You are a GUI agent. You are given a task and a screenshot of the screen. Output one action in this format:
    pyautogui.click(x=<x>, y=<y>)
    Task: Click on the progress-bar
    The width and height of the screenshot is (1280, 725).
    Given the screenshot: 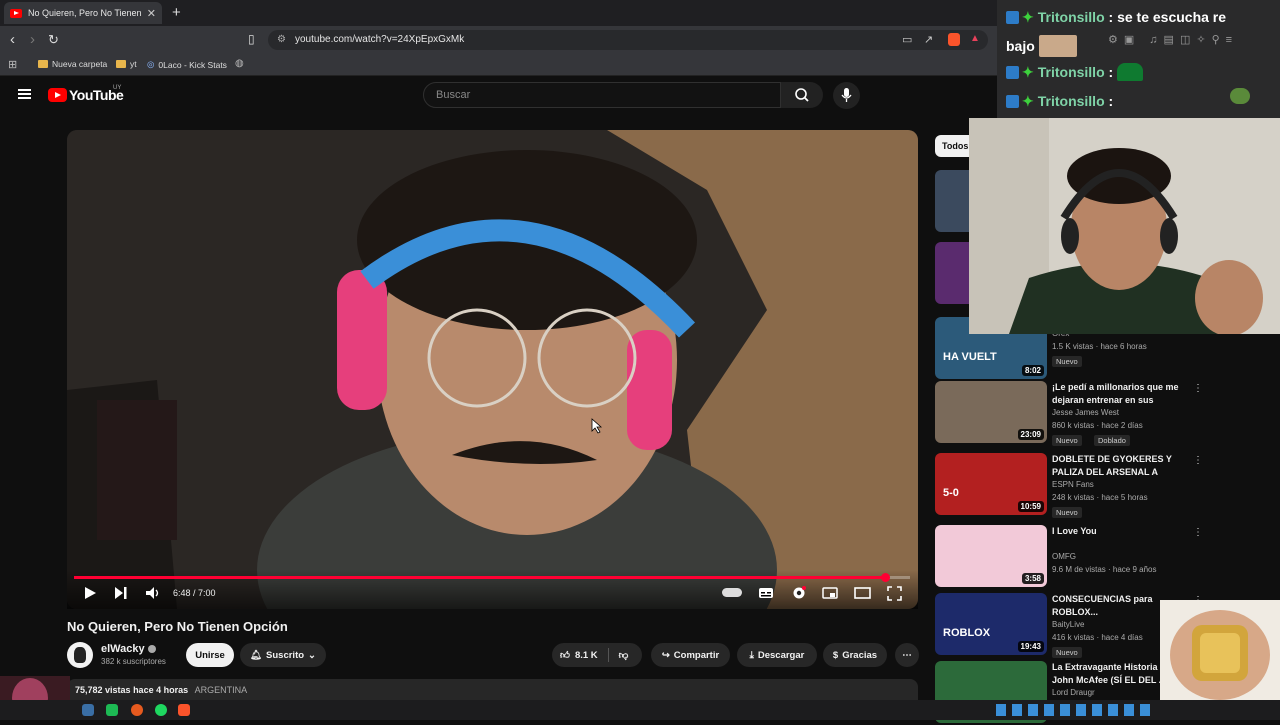 What is the action you would take?
    pyautogui.click(x=492, y=577)
    